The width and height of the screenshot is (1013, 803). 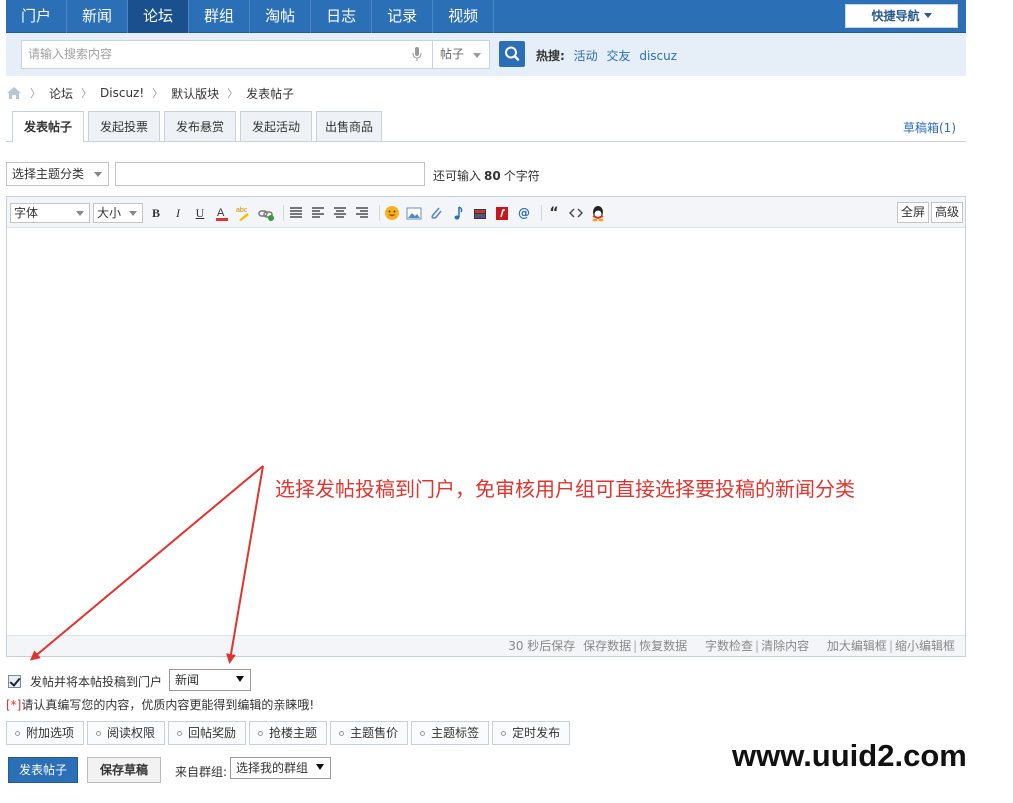 I want to click on group-select: 选择我的群组, so click(x=280, y=768).